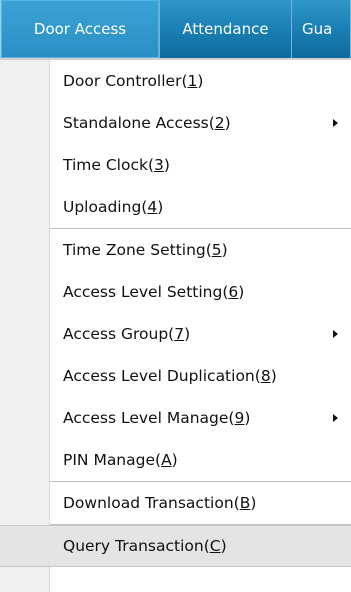  I want to click on menu-door-access-label: Door Access, so click(80, 29).